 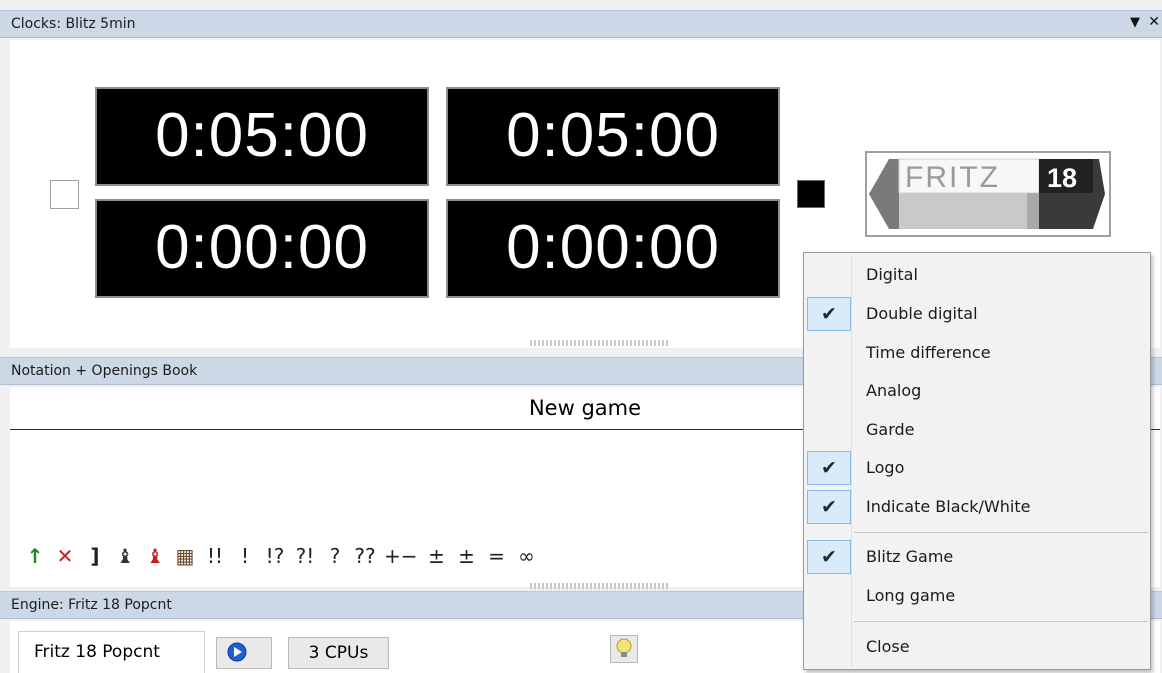 What do you see at coordinates (977, 468) in the screenshot?
I see `menu-item-logo: ✔ Logo` at bounding box center [977, 468].